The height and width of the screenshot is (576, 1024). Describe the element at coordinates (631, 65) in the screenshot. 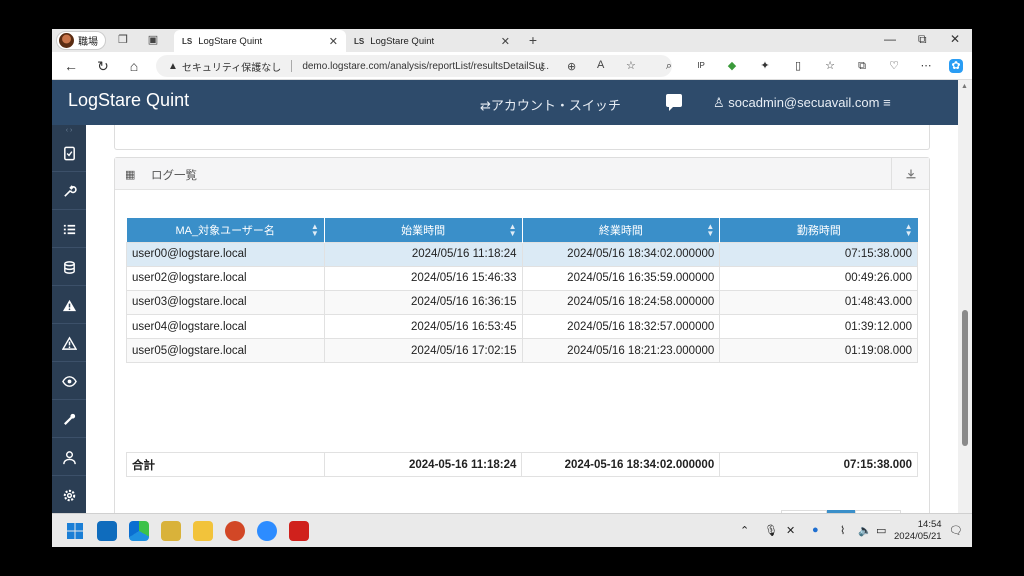

I see `favorite-star-icon: ☆` at that location.